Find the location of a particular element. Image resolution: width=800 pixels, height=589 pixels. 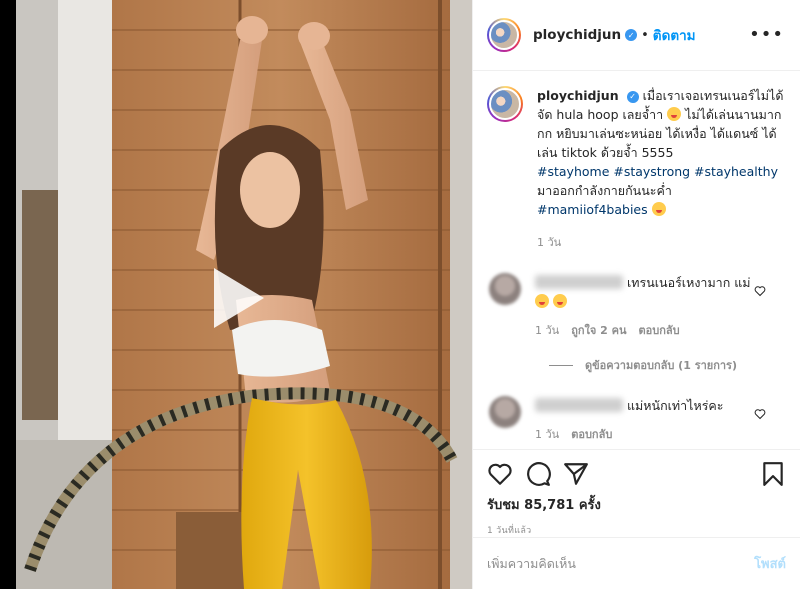

comment-text: เทรนเนอร์เหงามาก แม่ is located at coordinates (689, 282).